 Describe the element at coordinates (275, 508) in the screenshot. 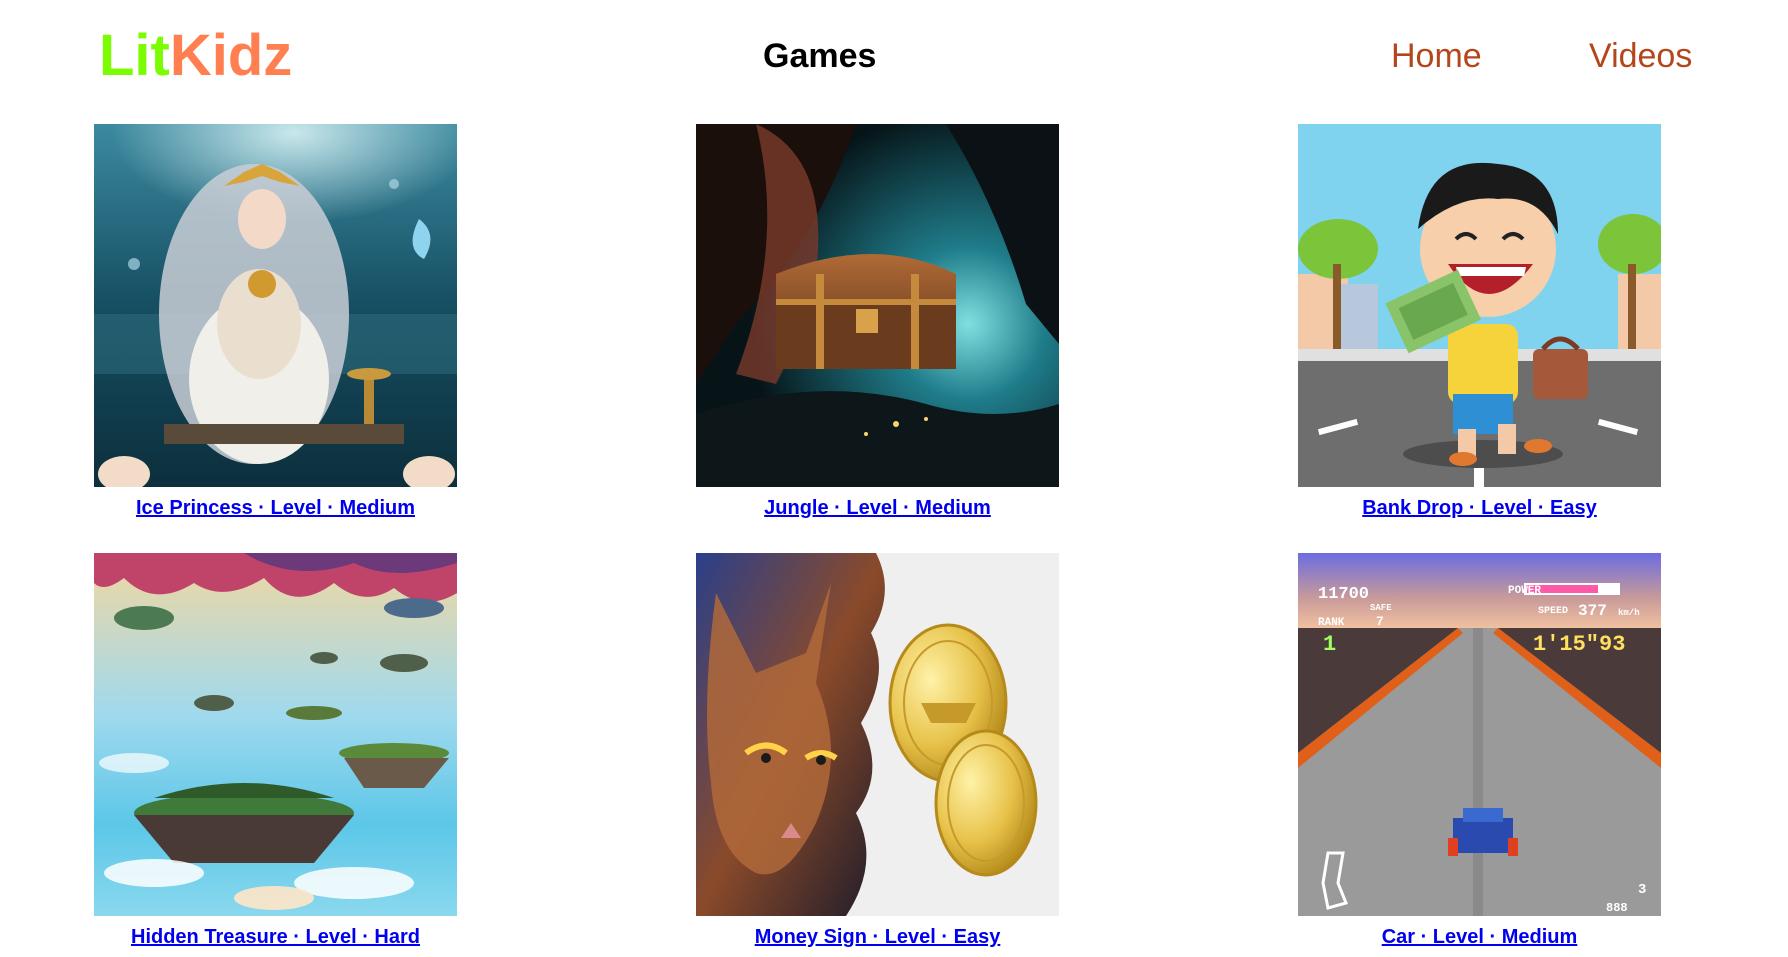

I see `game-link-ice-princess: Ice Princess · Level · Medium` at that location.